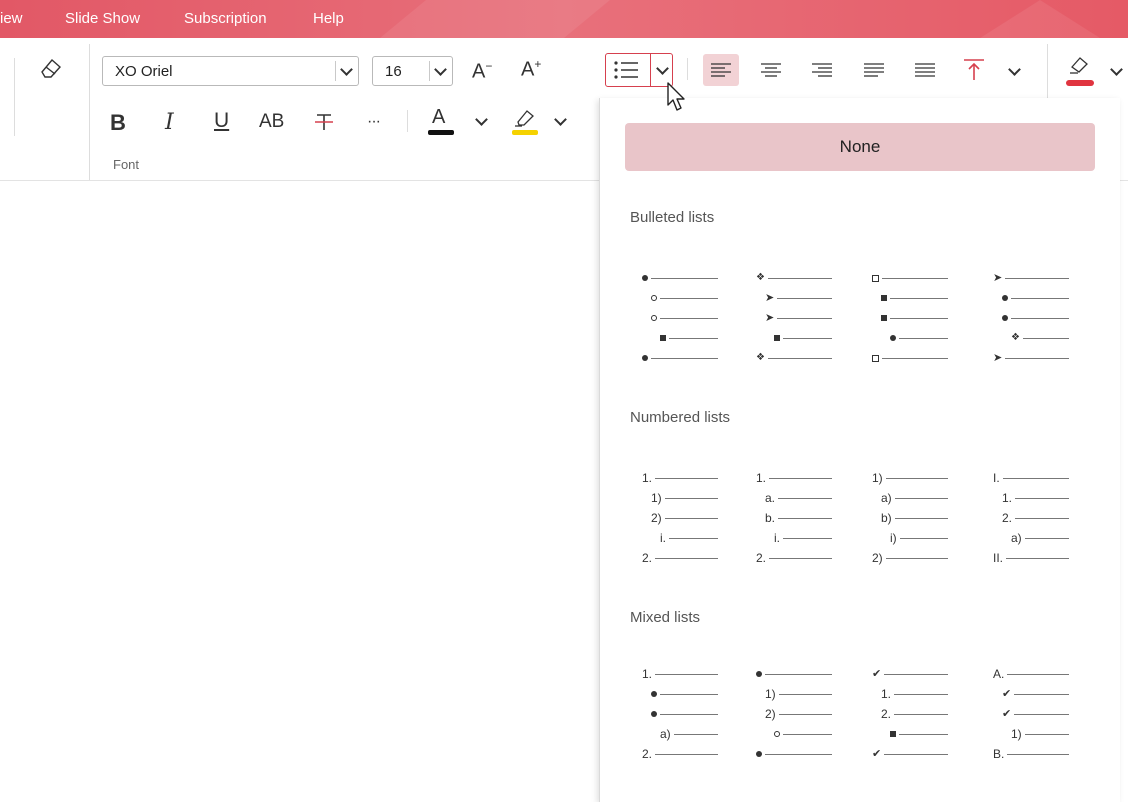 The image size is (1128, 802). Describe the element at coordinates (1043, 320) in the screenshot. I see `bulleted-list-style-option: ➤ ❖ ➤` at that location.